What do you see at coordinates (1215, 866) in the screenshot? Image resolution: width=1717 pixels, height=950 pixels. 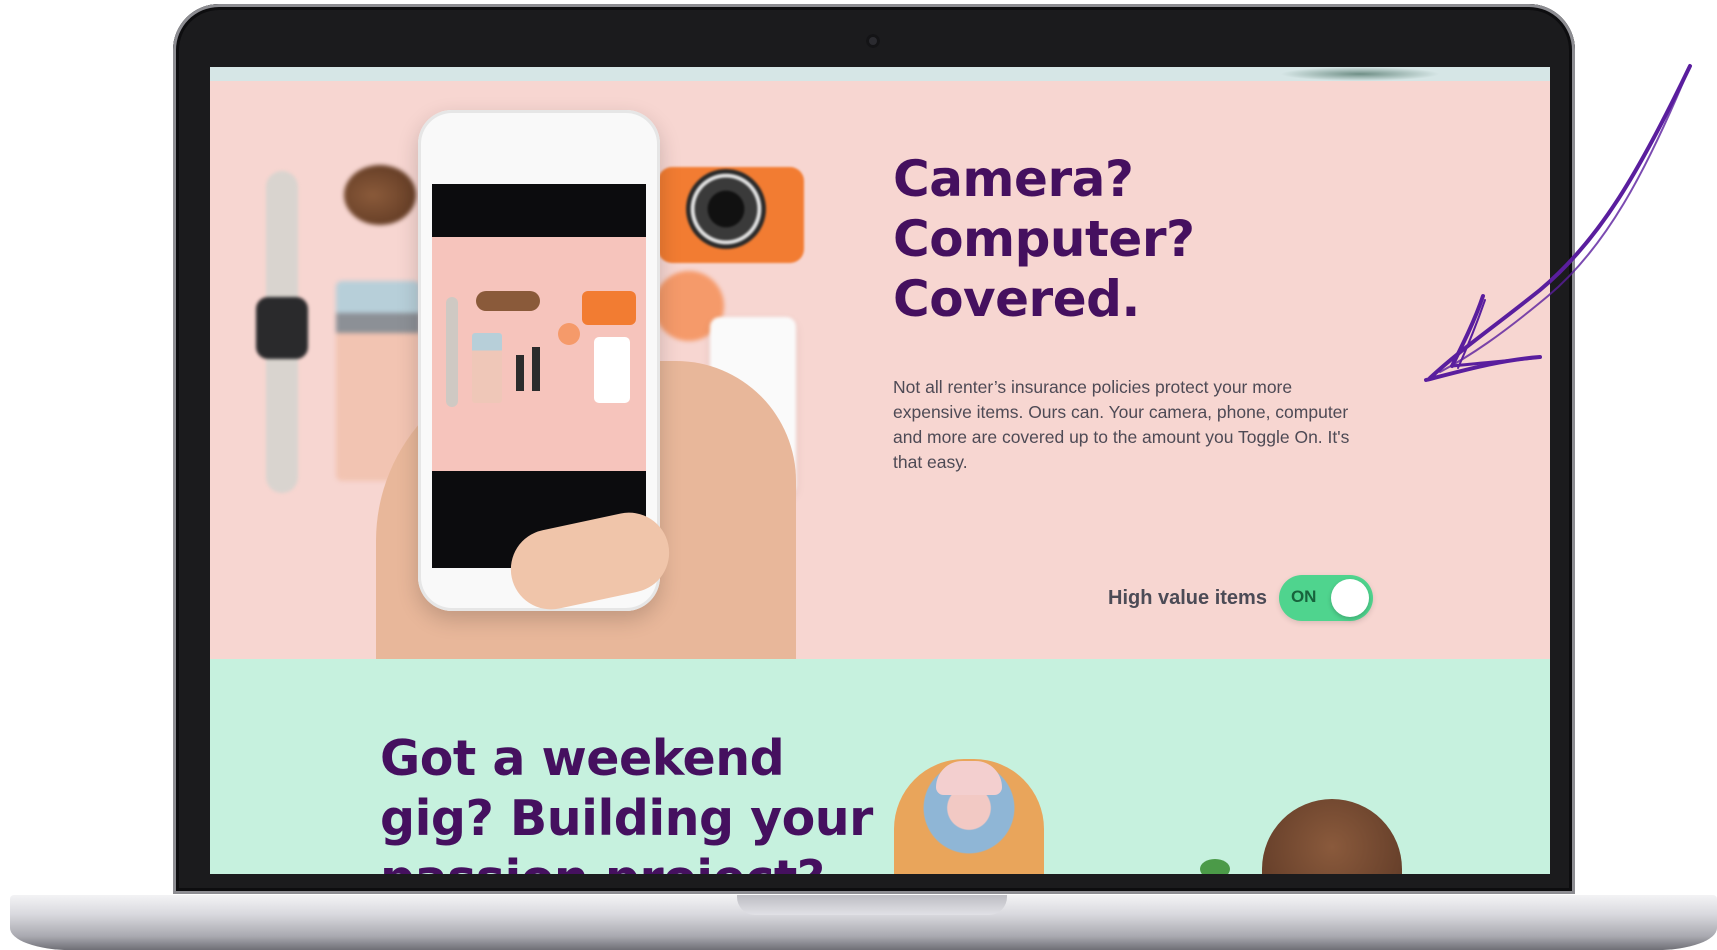 I see `plant-icon` at bounding box center [1215, 866].